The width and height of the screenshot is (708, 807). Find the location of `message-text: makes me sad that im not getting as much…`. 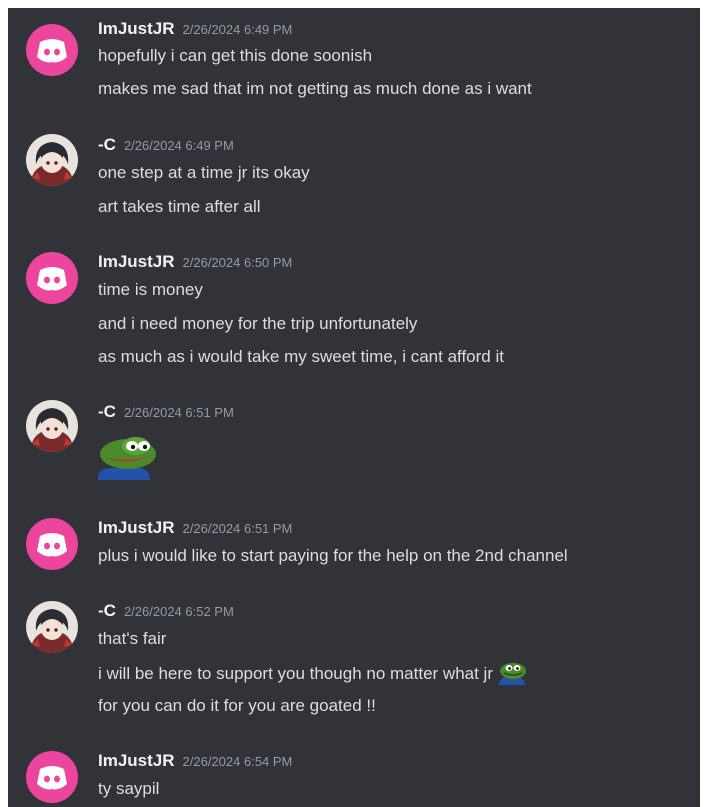

message-text: makes me sad that im not getting as much… is located at coordinates (315, 88).